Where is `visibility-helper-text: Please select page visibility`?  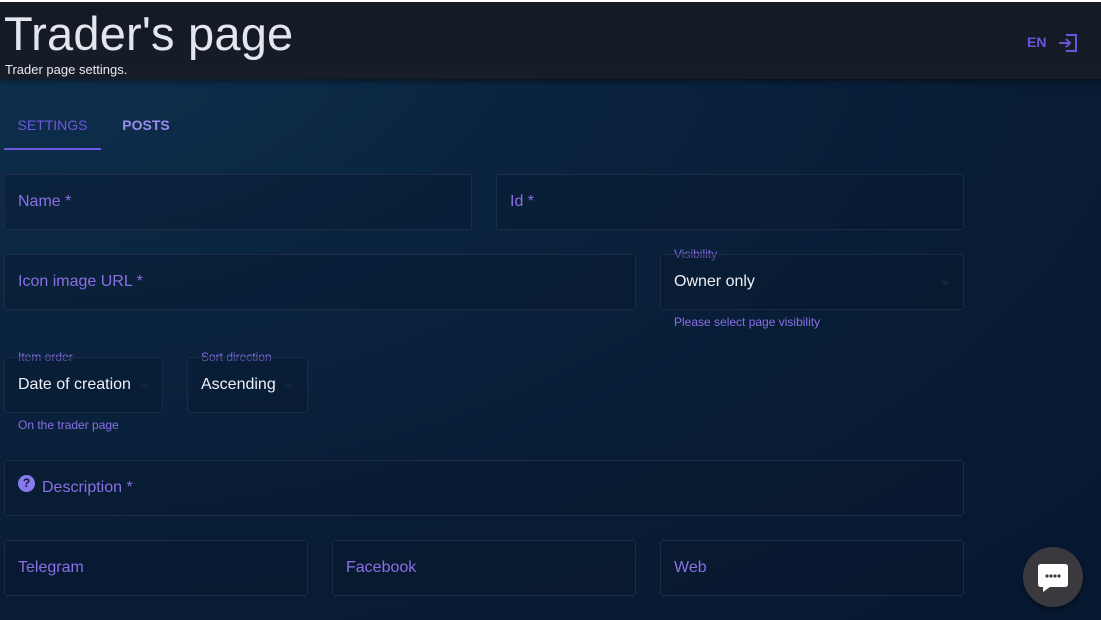
visibility-helper-text: Please select page visibility is located at coordinates (747, 322).